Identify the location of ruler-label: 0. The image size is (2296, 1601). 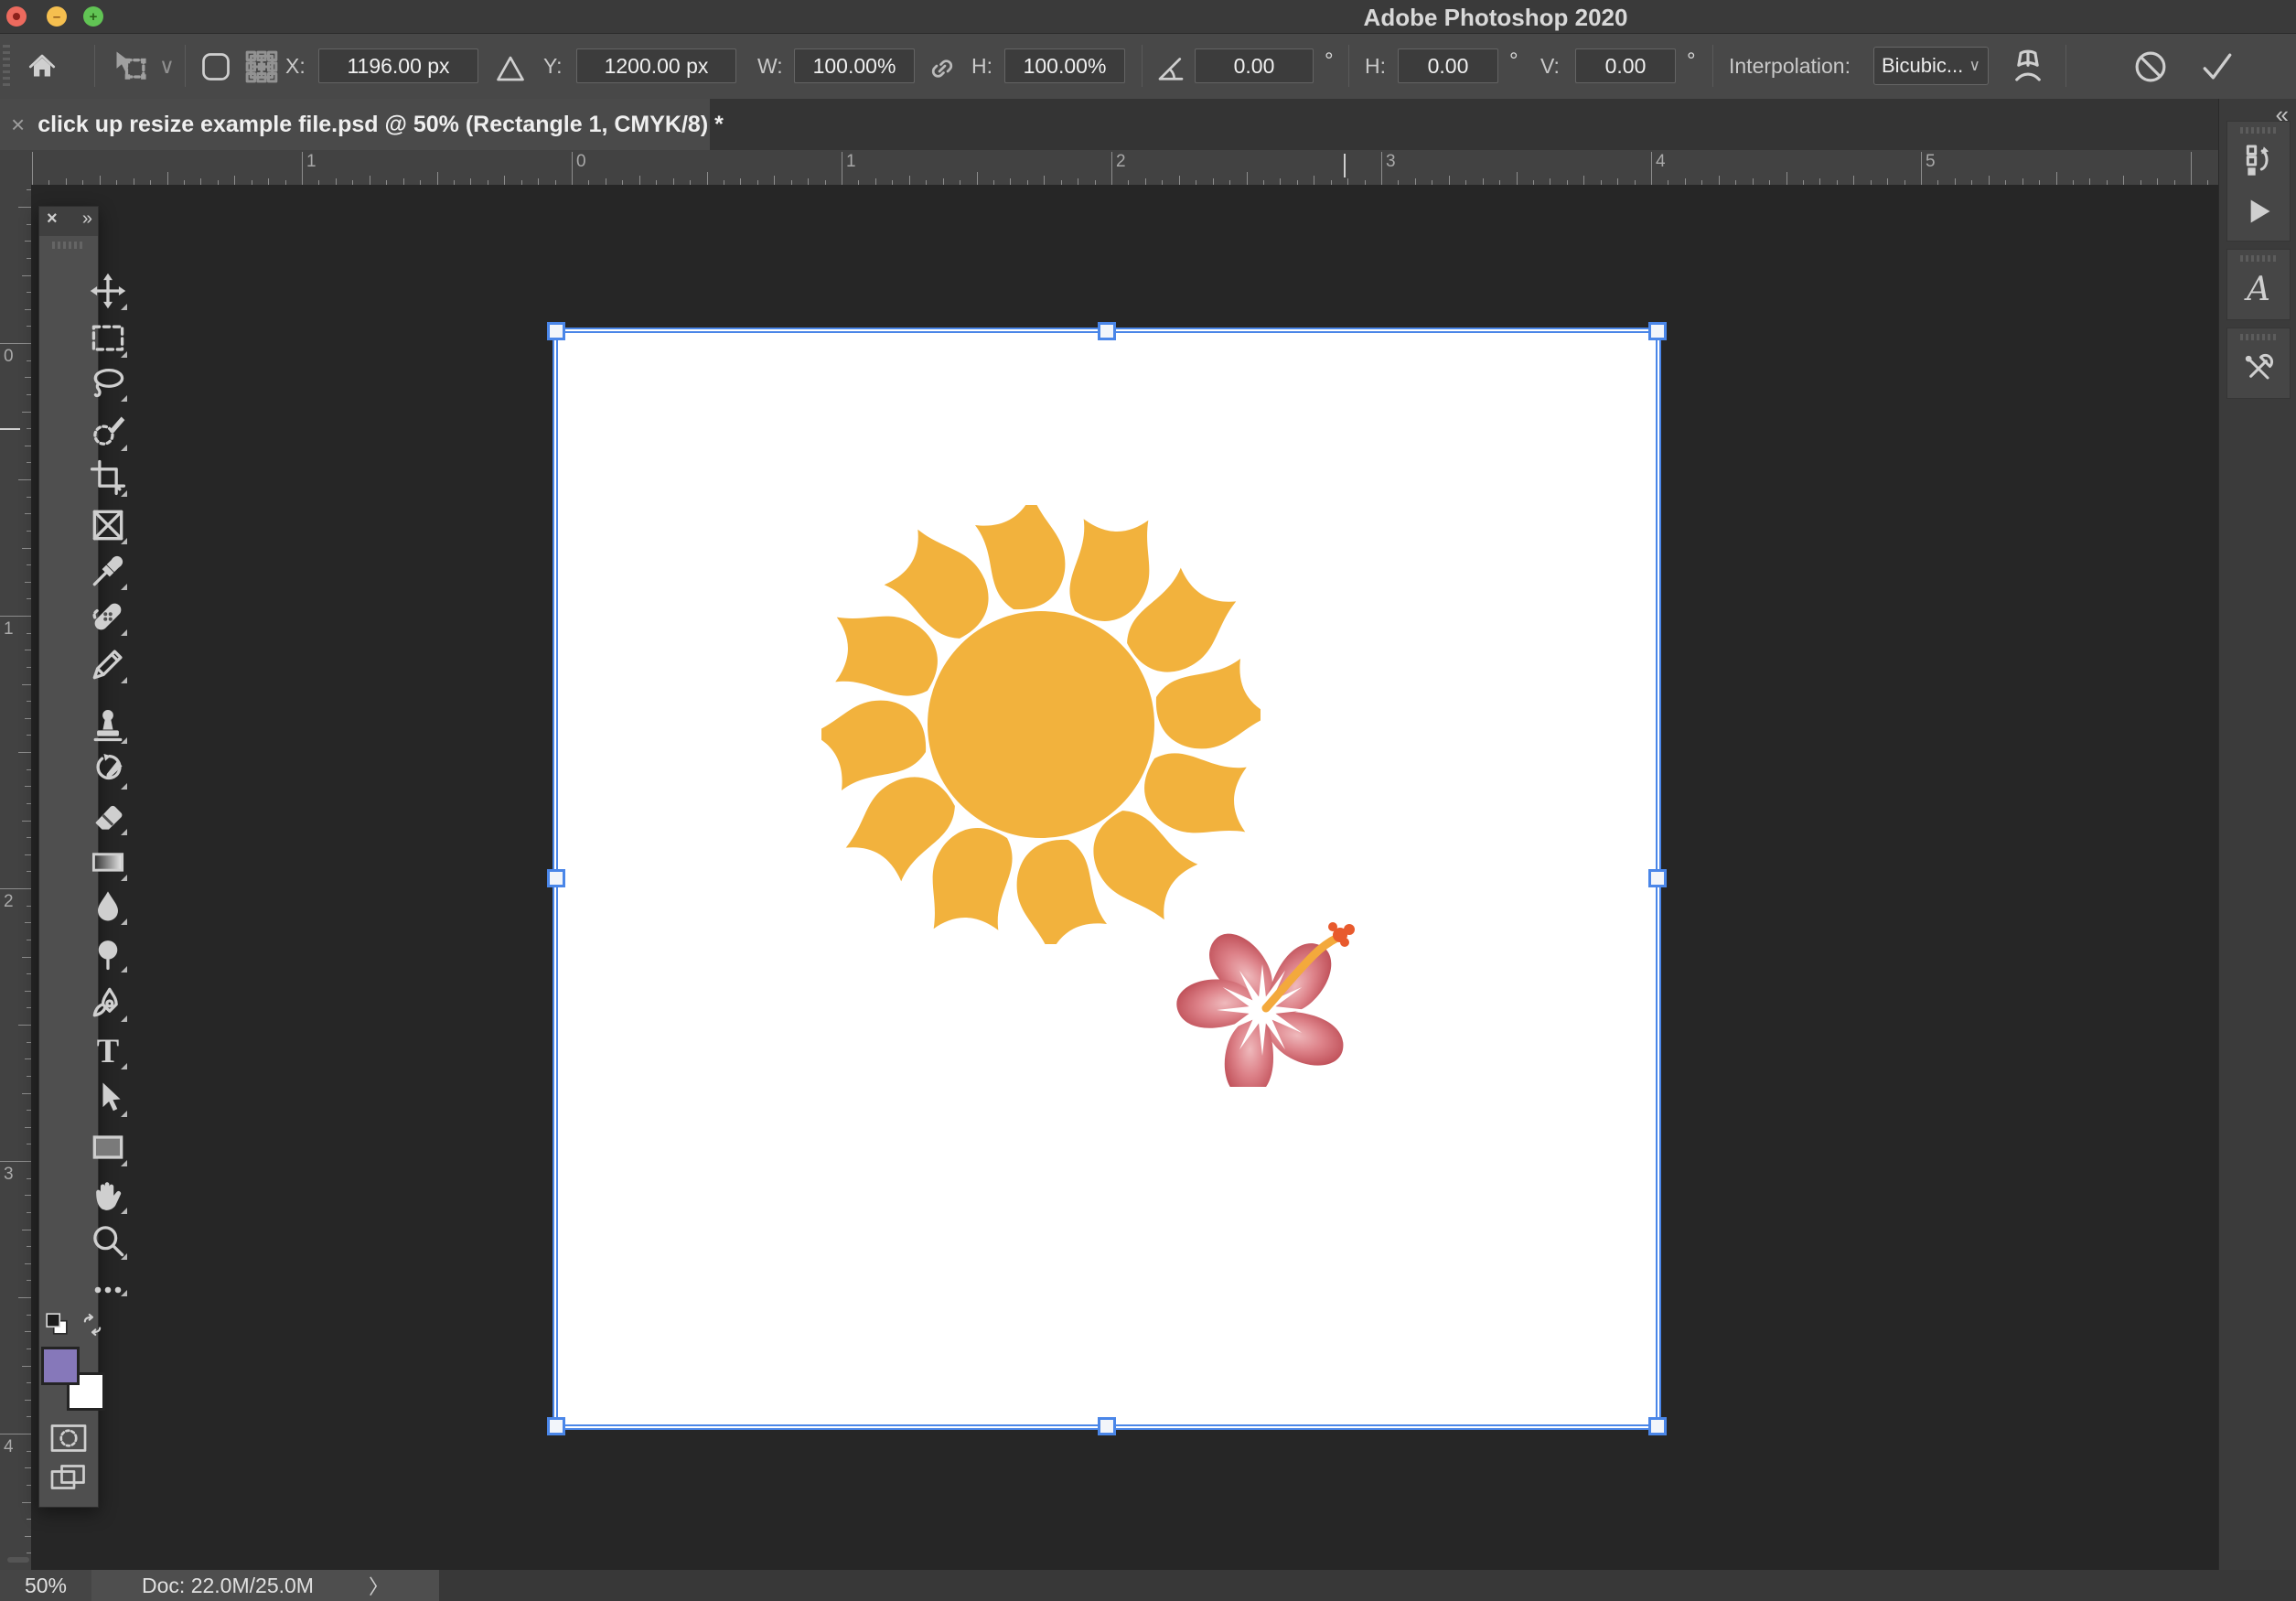
(9, 356).